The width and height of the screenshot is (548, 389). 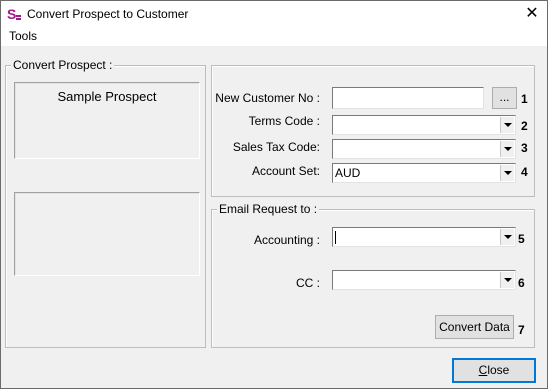 I want to click on step-number-3: 3, so click(x=524, y=148).